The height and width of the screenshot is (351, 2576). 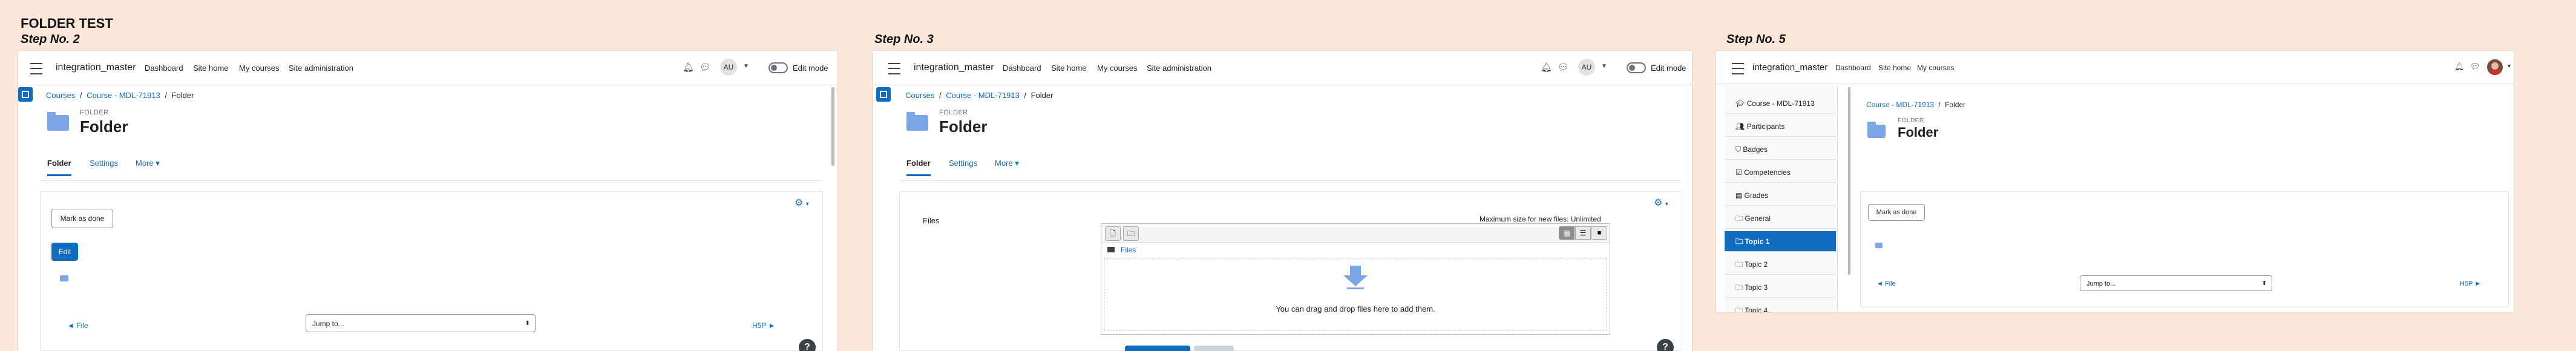 I want to click on course-index-course: 🎓︎ Course - MDL-71913, so click(x=1780, y=103).